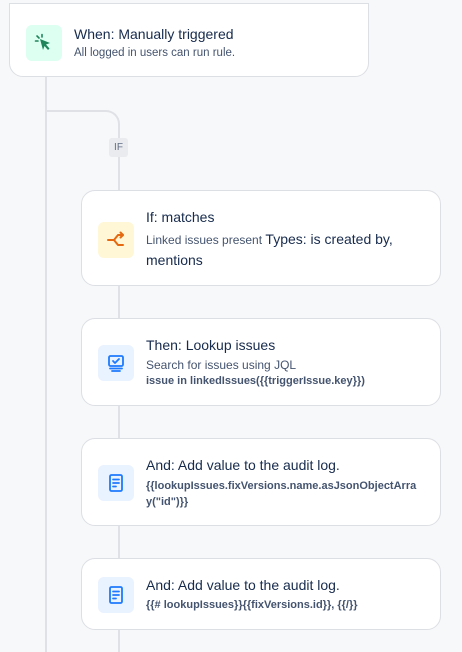 The height and width of the screenshot is (652, 462). Describe the element at coordinates (116, 363) in the screenshot. I see `lookup-screen-icon` at that location.